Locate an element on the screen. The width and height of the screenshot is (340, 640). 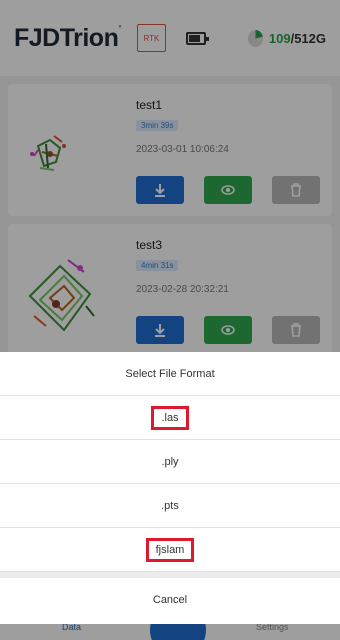
option-label: .las is located at coordinates (170, 417).